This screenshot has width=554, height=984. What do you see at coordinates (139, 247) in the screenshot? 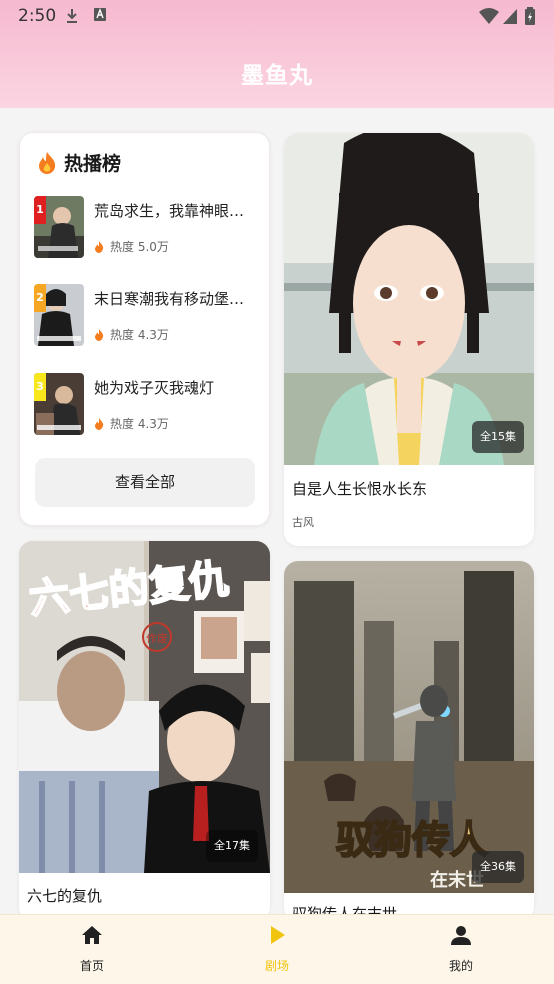
I see `rank-heat-text: 热度 5.0万` at bounding box center [139, 247].